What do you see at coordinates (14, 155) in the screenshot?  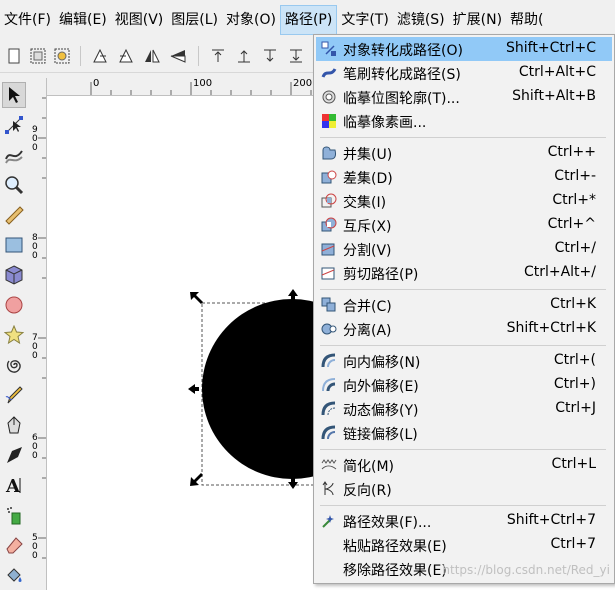 I see `tweak-tool-icon` at bounding box center [14, 155].